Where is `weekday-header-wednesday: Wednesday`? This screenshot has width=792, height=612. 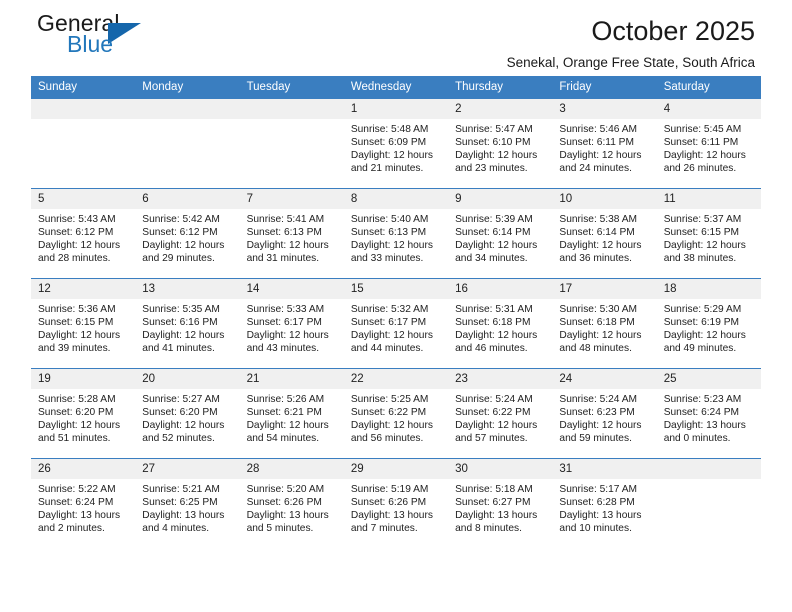 weekday-header-wednesday: Wednesday is located at coordinates (396, 87).